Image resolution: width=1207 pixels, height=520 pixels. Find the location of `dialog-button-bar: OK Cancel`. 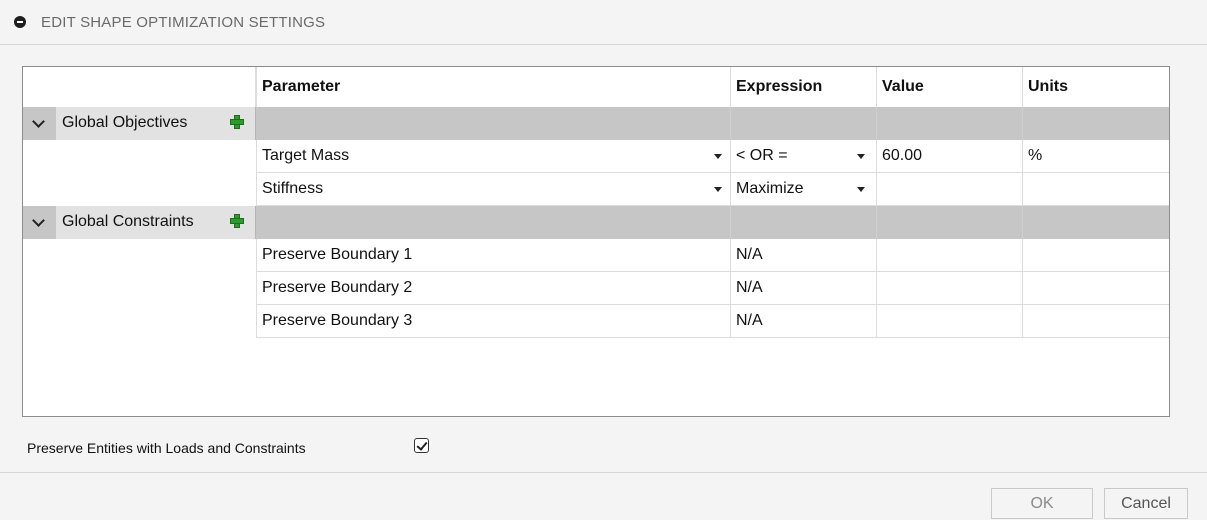

dialog-button-bar: OK Cancel is located at coordinates (603, 496).